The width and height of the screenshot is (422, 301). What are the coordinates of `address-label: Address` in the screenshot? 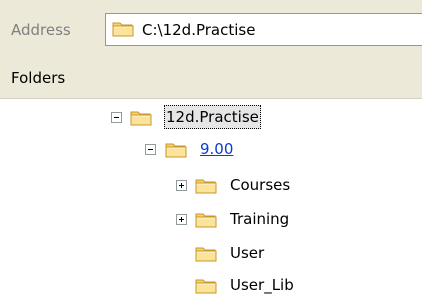 It's located at (41, 30).